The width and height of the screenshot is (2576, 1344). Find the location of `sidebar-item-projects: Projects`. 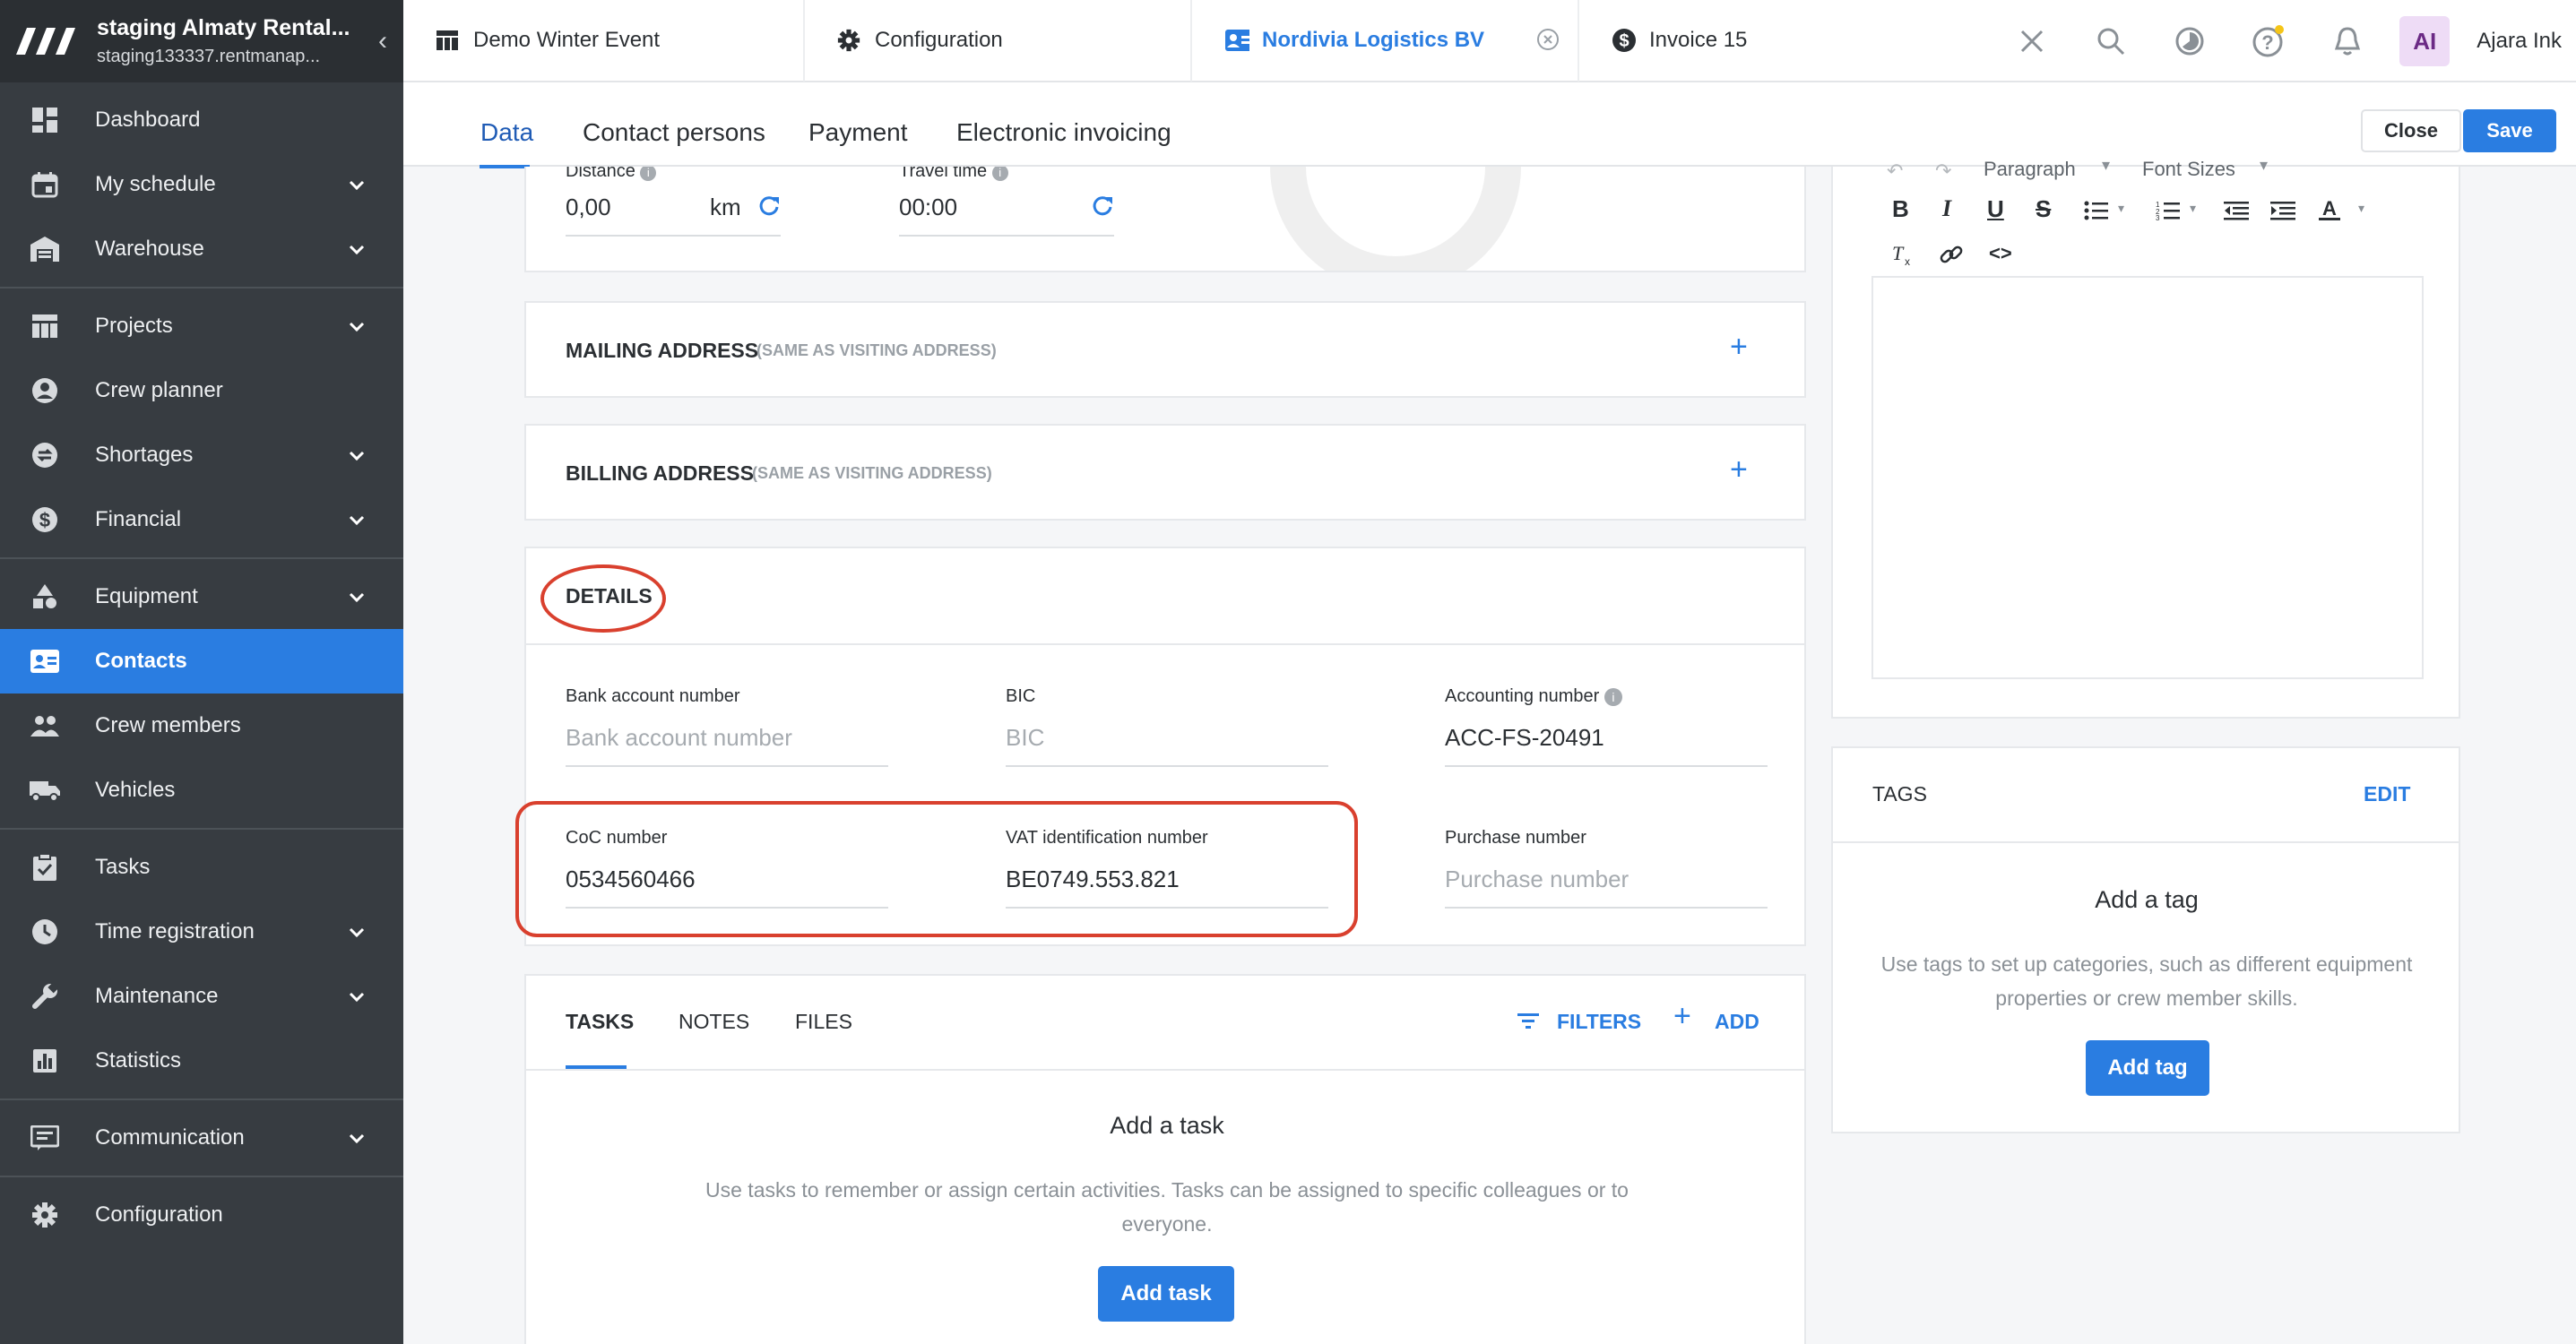

sidebar-item-projects: Projects is located at coordinates (201, 326).